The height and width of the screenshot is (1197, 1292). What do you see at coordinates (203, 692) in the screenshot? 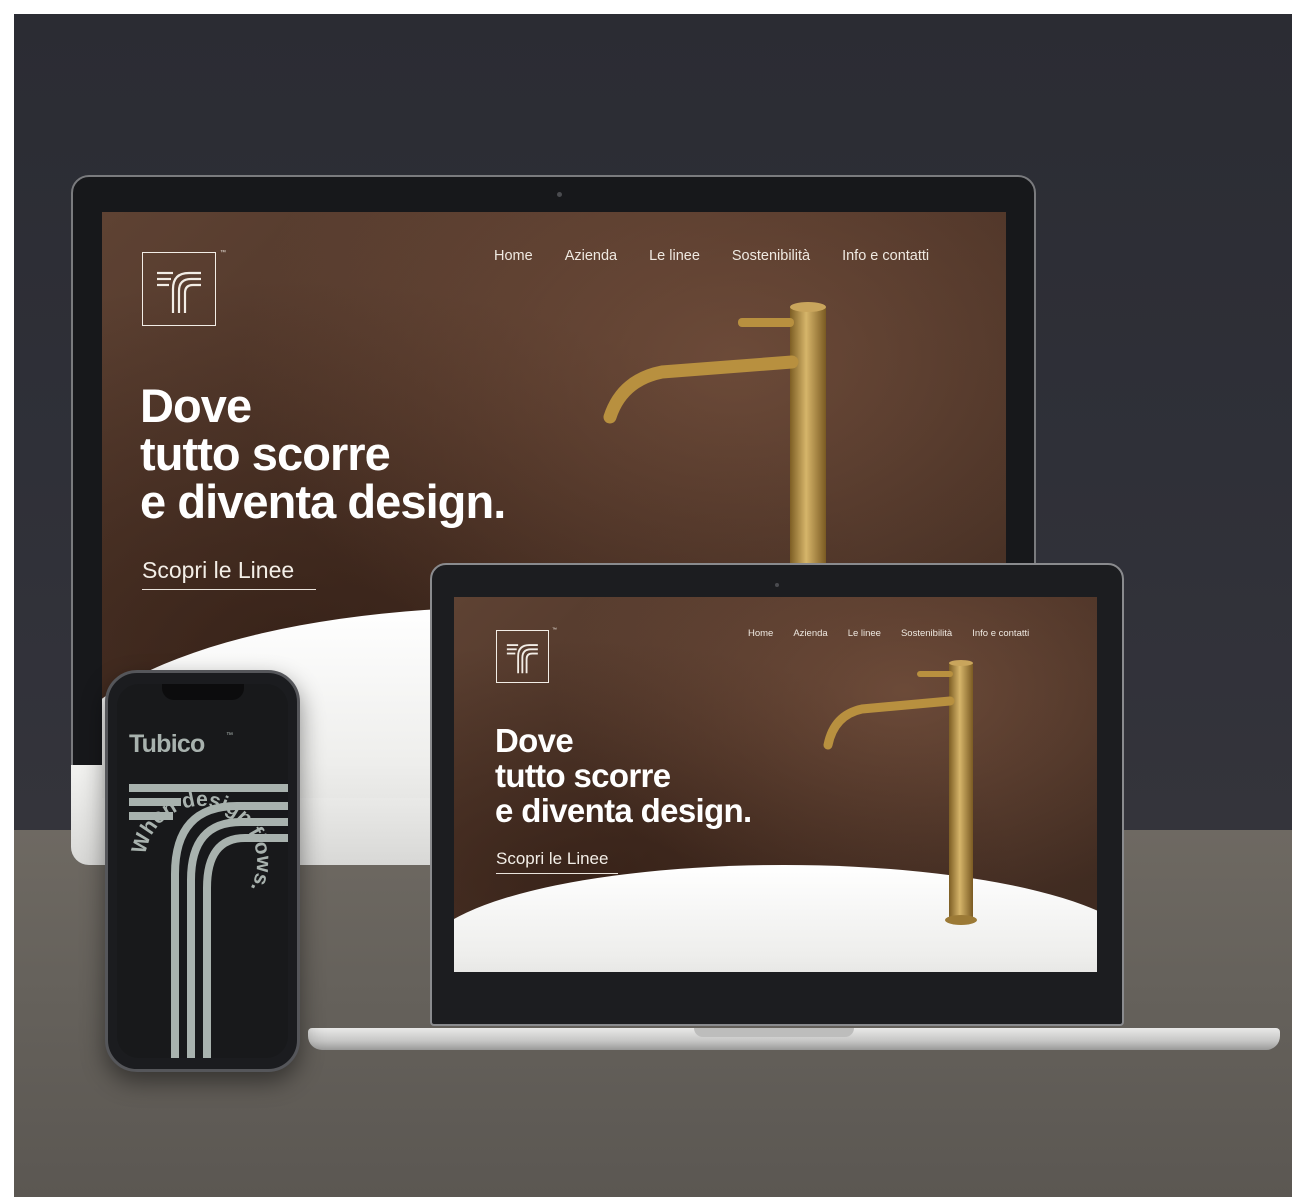
I see `phone-notch` at bounding box center [203, 692].